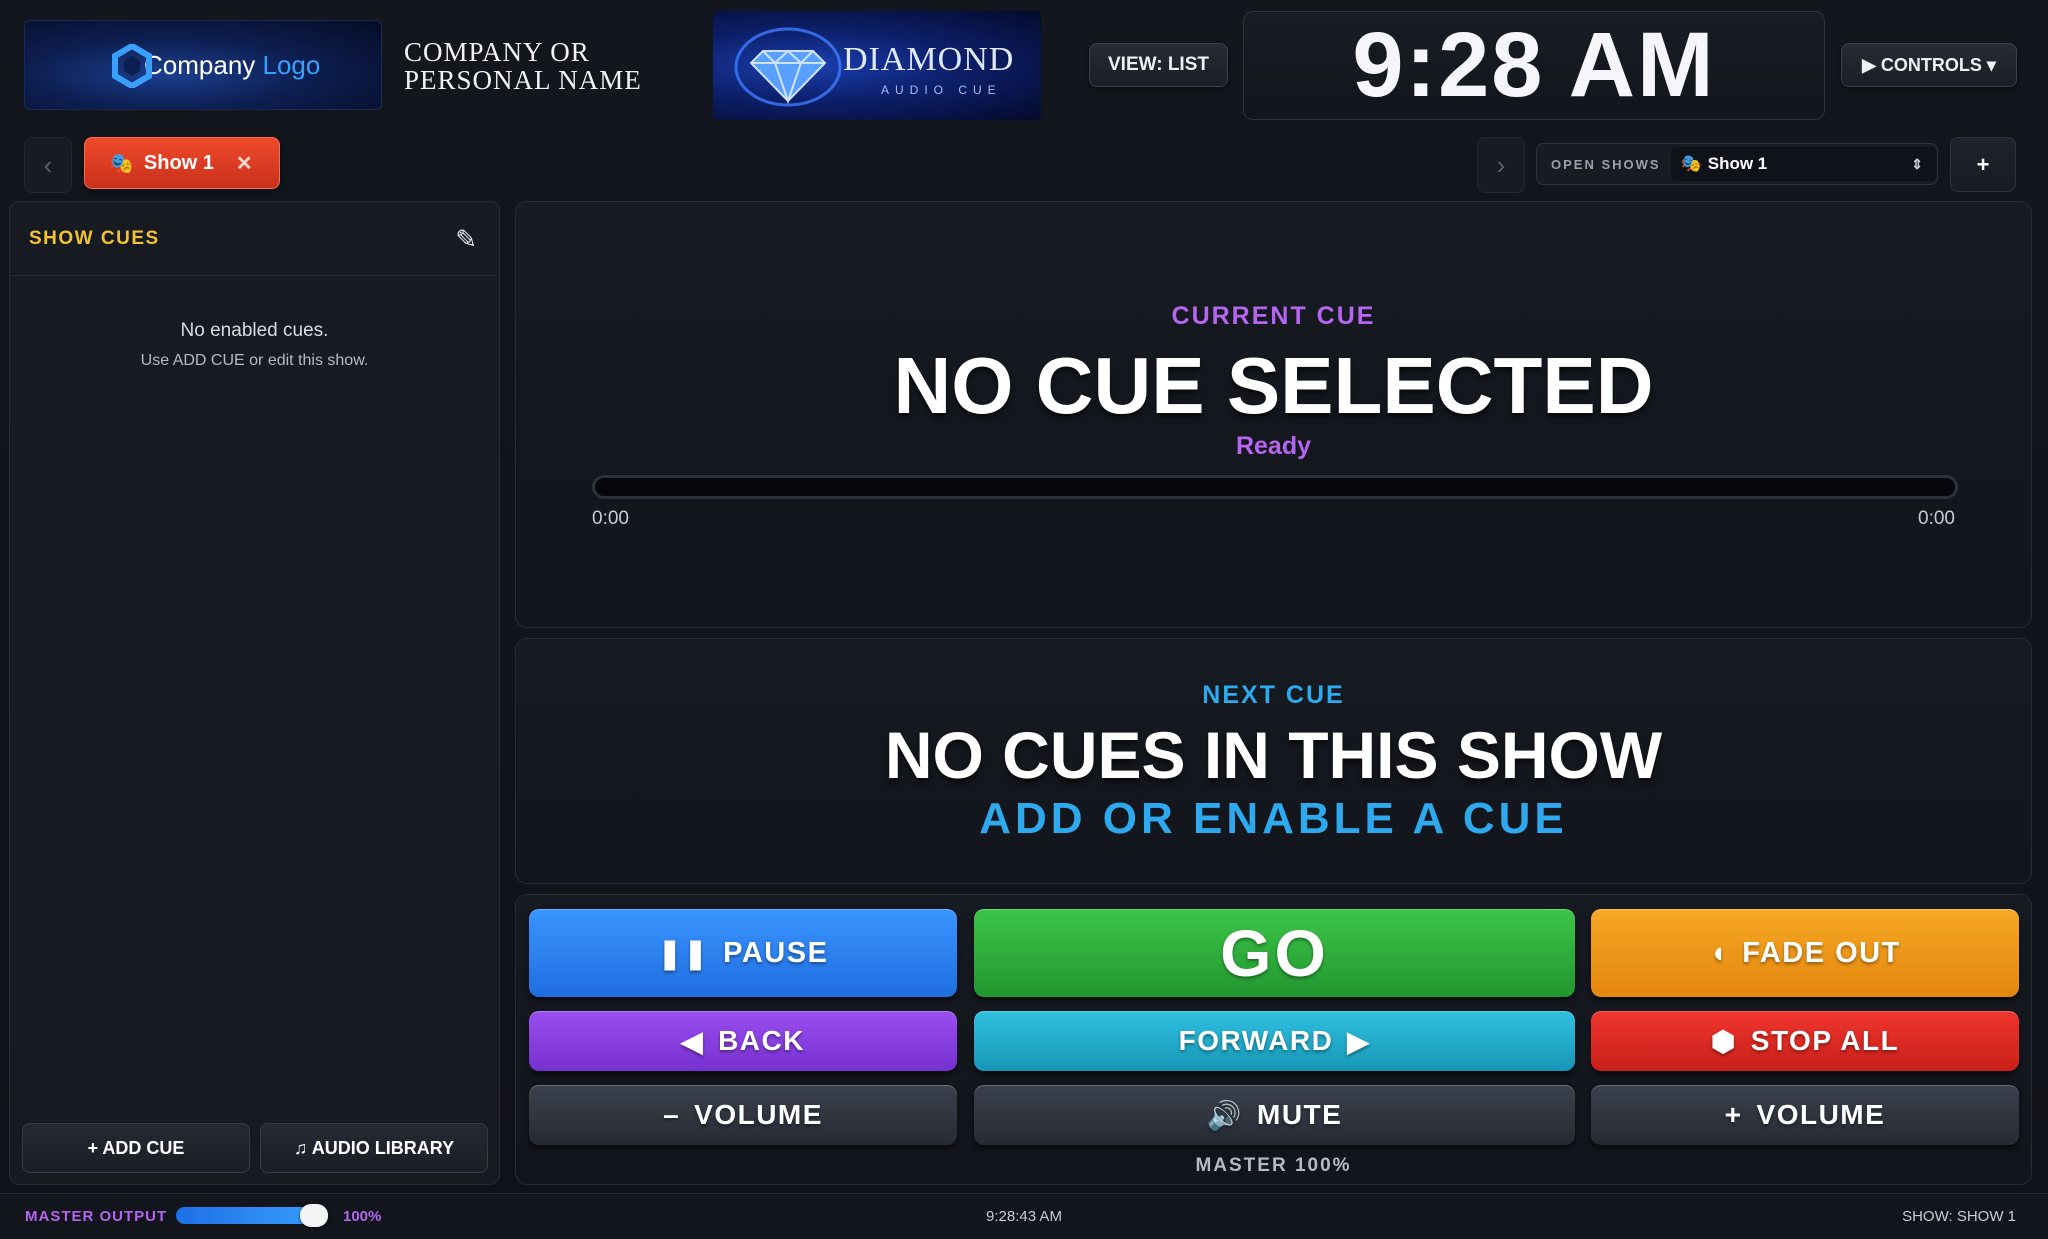 This screenshot has width=2048, height=1239. What do you see at coordinates (1821, 952) in the screenshot?
I see `fade-out-label: FADE OUT` at bounding box center [1821, 952].